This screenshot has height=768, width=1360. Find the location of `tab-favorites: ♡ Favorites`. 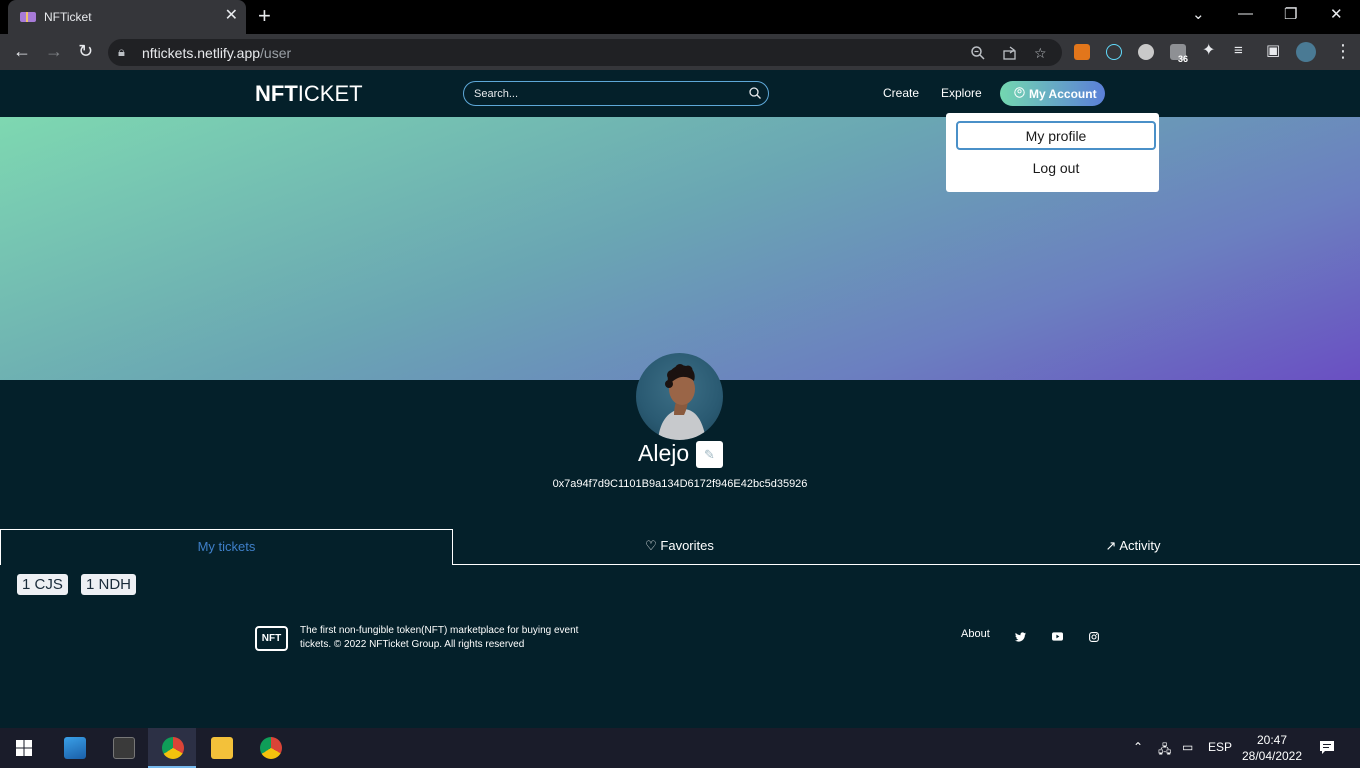

tab-favorites: ♡ Favorites is located at coordinates (679, 547).